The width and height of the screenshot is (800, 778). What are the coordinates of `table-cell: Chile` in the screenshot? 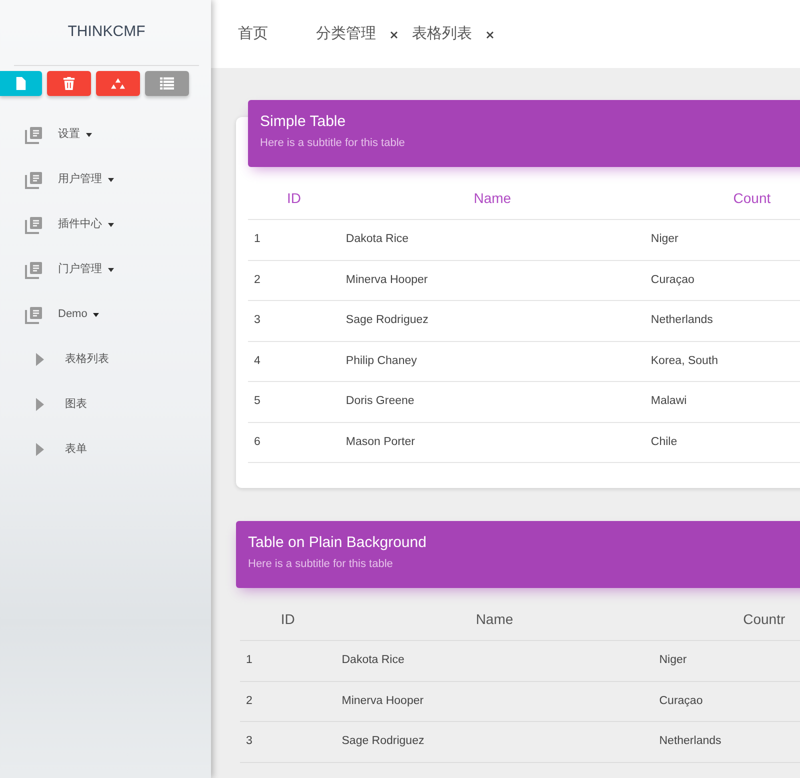 It's located at (722, 442).